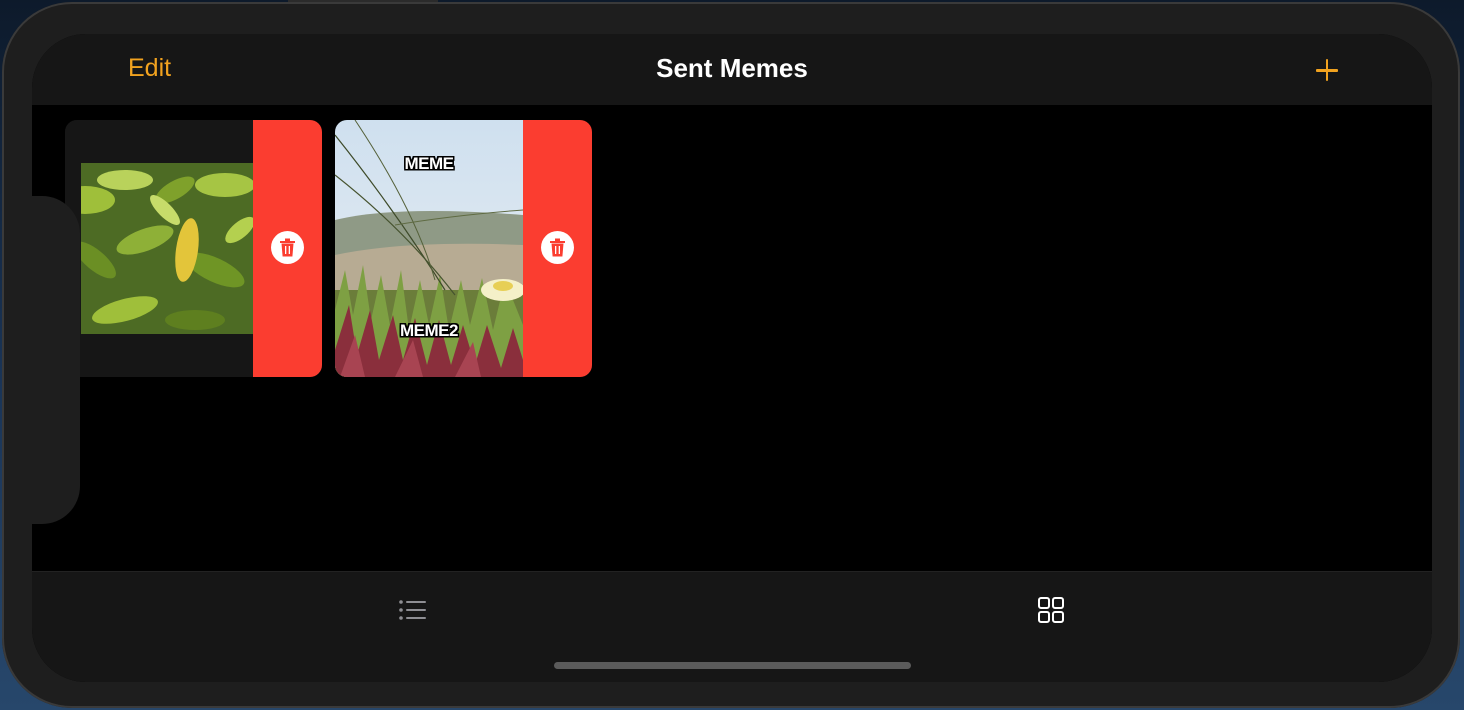 The height and width of the screenshot is (710, 1464). I want to click on meme-thumbnail: MEME MEME2, so click(429, 248).